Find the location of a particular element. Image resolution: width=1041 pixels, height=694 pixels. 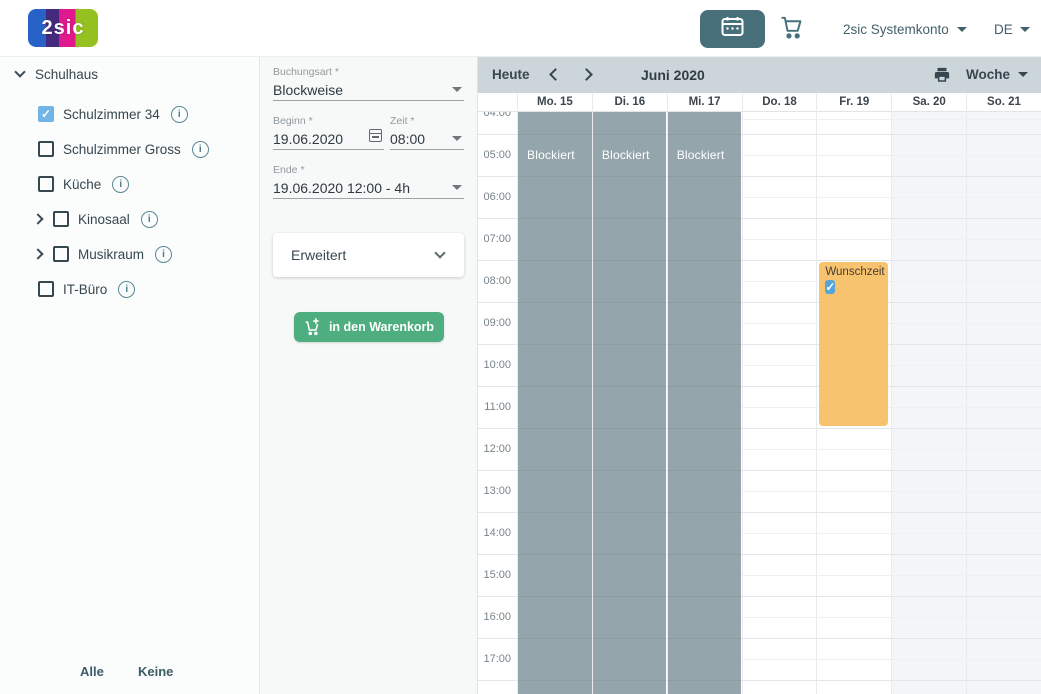

day-header: Sa. 20 is located at coordinates (928, 102).